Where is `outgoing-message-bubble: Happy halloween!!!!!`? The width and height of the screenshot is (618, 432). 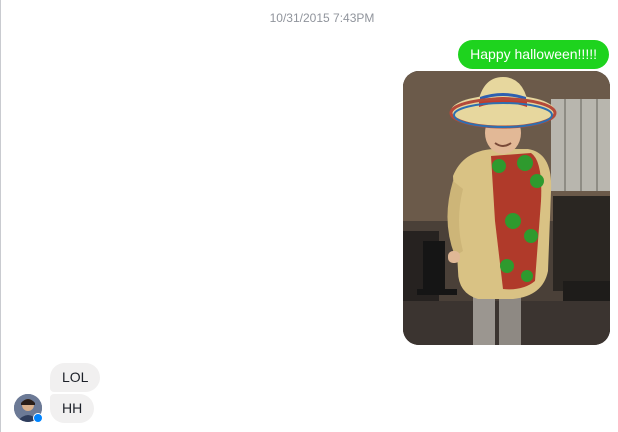 outgoing-message-bubble: Happy halloween!!!!! is located at coordinates (533, 54).